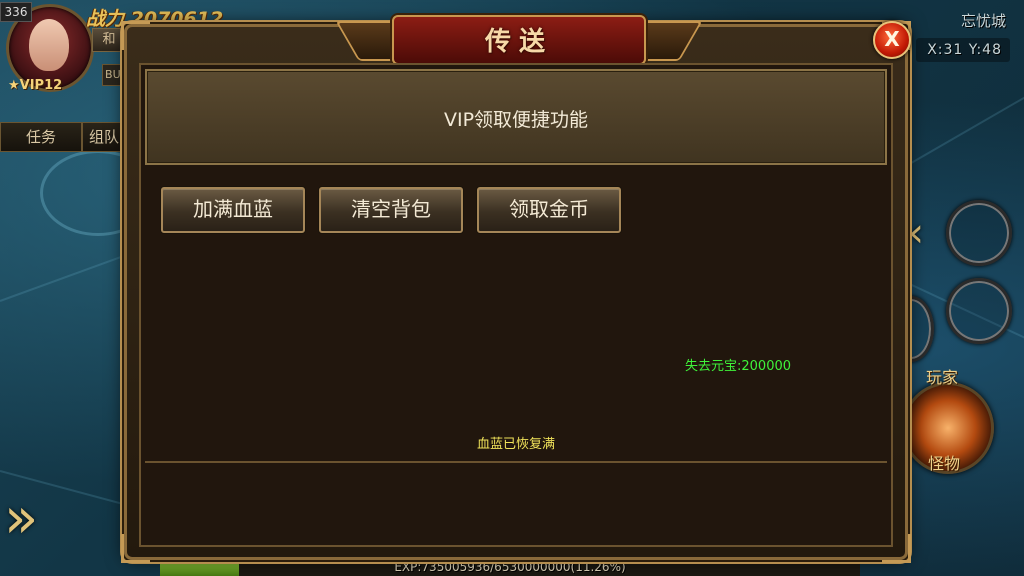 The image size is (1024, 576). I want to click on map-name: 忘忧城, so click(983, 20).